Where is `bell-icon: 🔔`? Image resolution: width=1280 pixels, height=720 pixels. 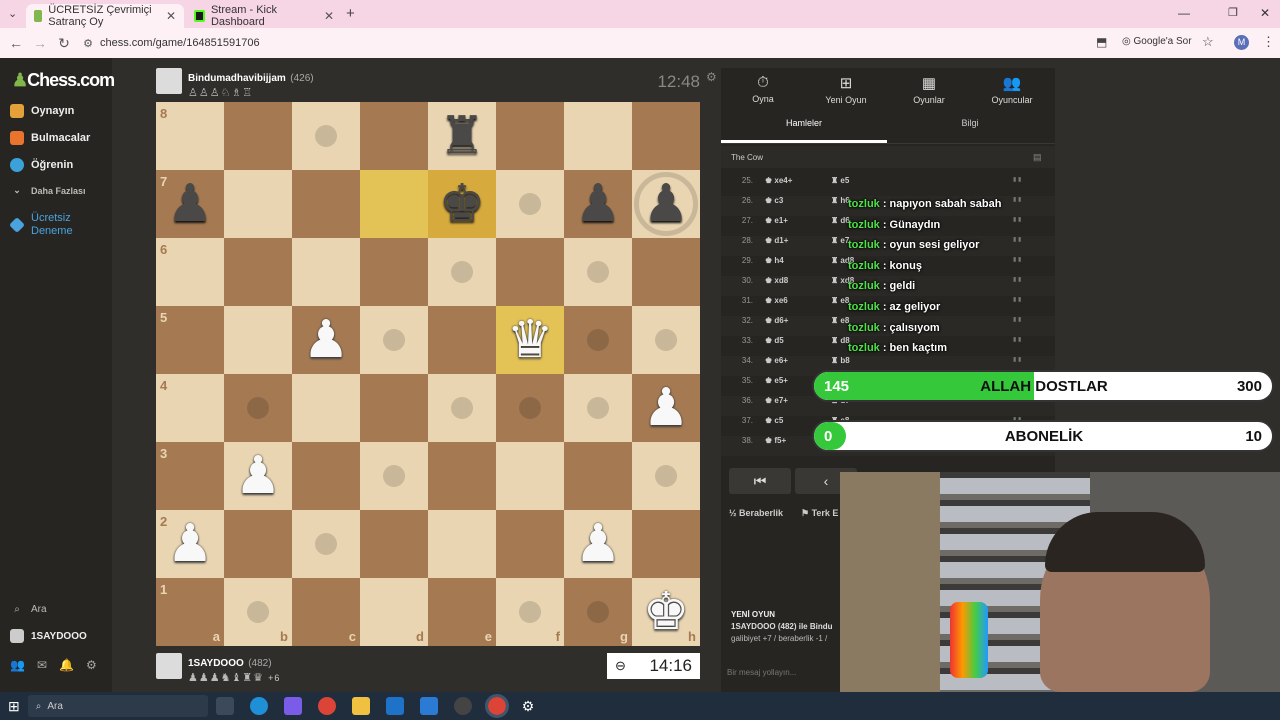
bell-icon: 🔔 is located at coordinates (66, 665).